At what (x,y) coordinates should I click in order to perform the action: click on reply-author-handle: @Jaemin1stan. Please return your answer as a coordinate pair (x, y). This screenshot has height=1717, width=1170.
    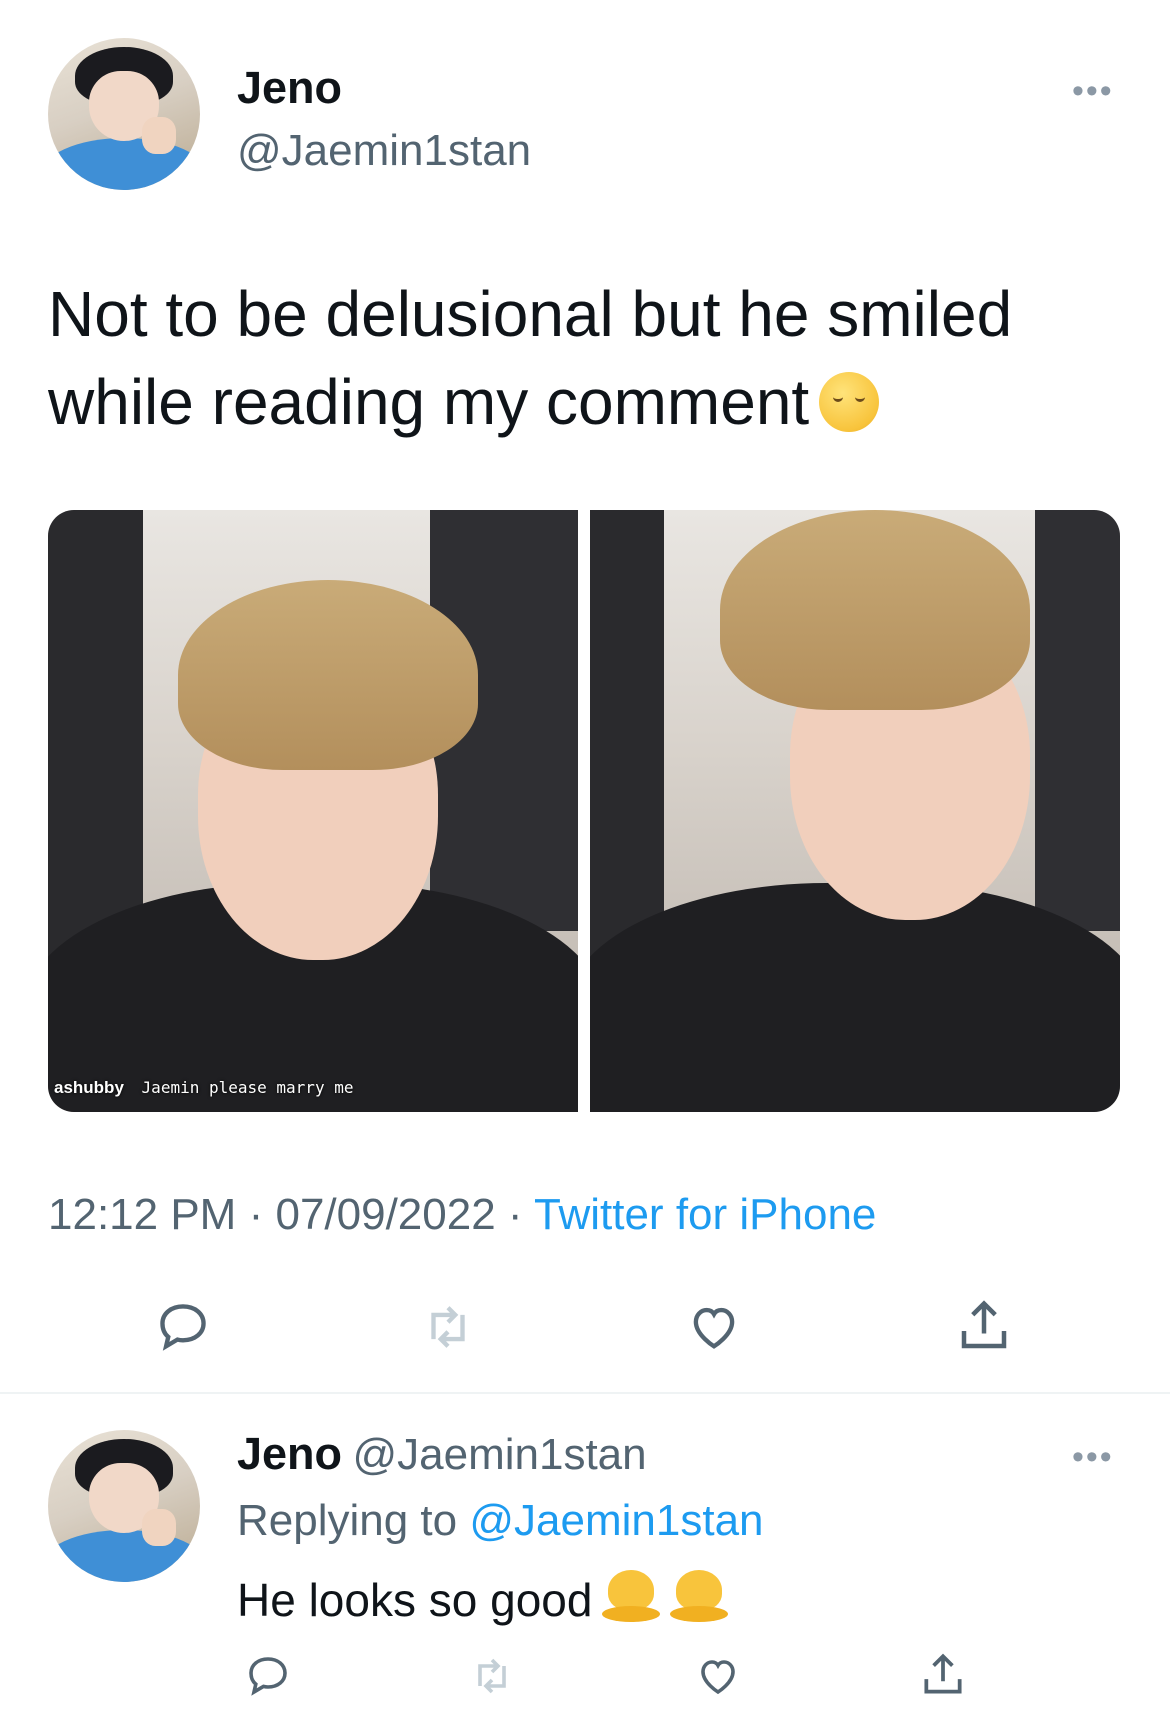
    Looking at the image, I should click on (499, 1454).